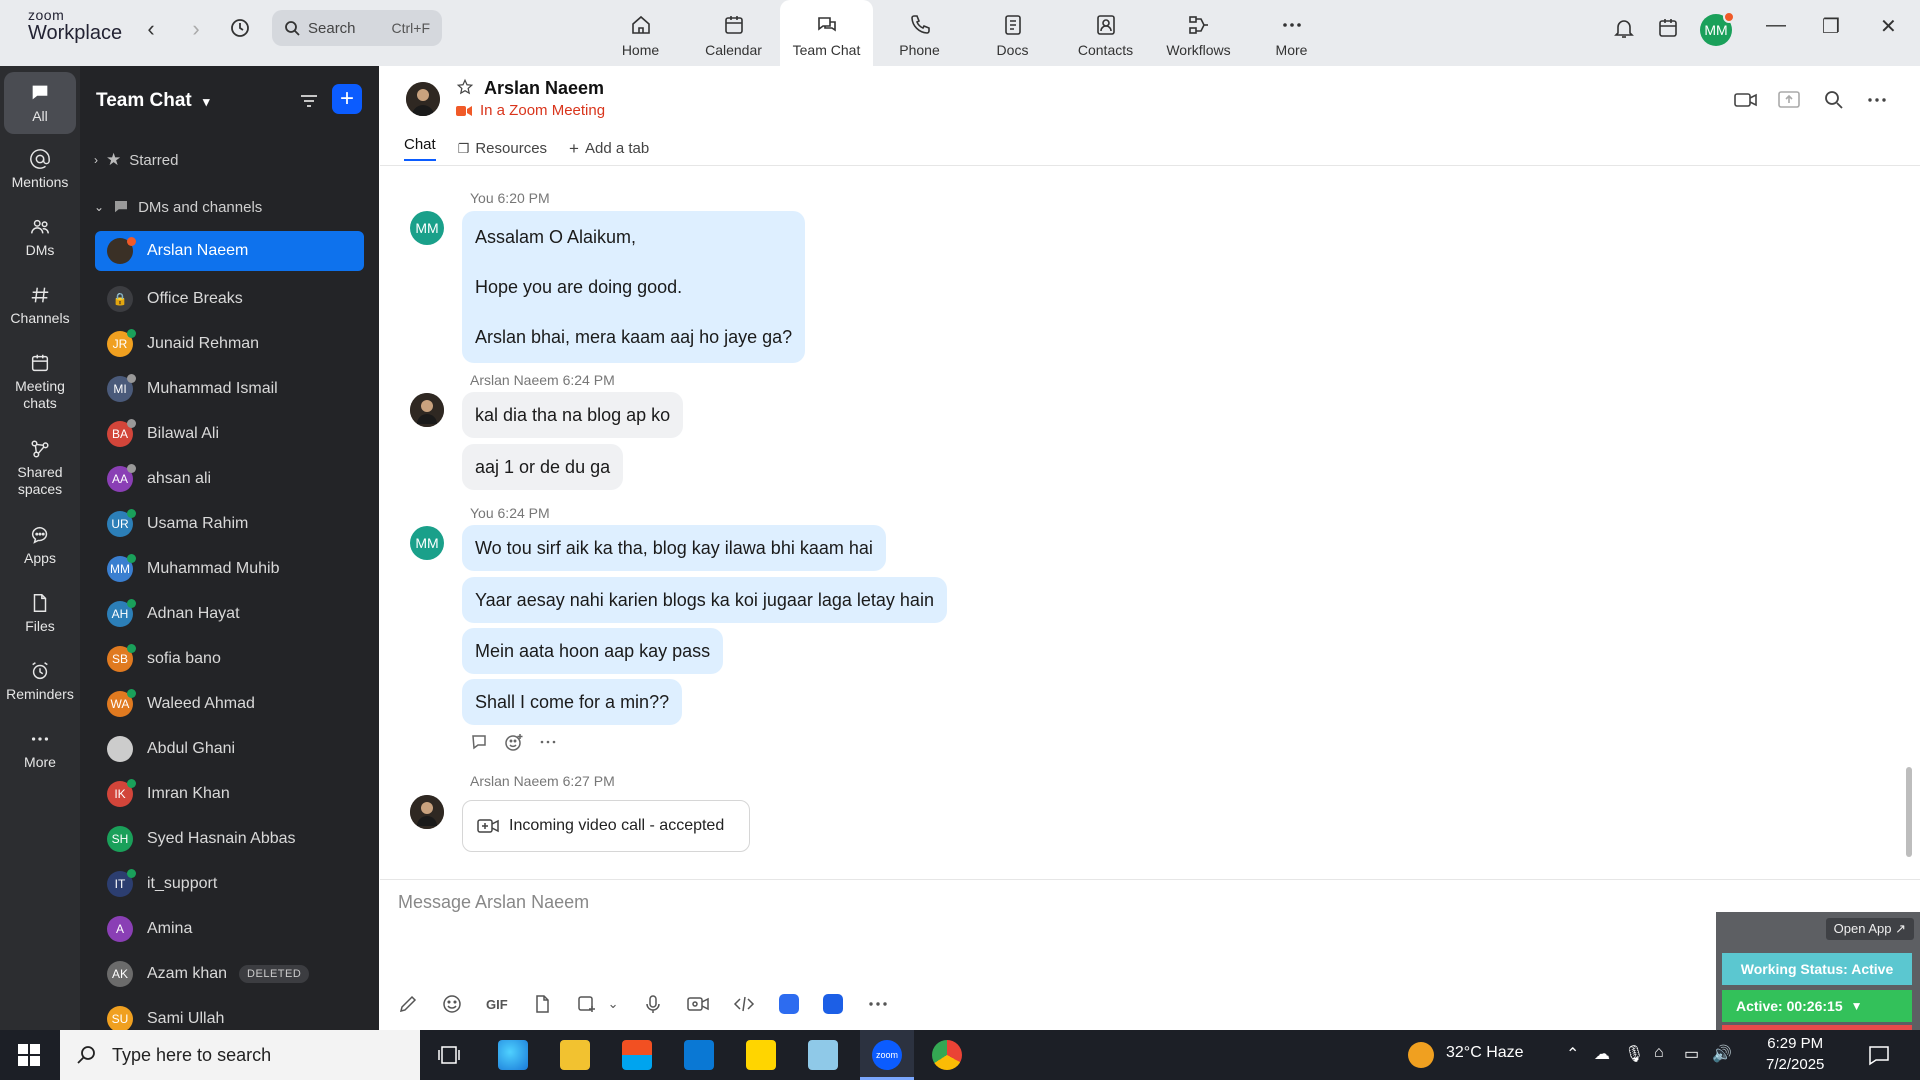  I want to click on sidebar-contact: MM Muhammad Muhib, so click(229, 568).